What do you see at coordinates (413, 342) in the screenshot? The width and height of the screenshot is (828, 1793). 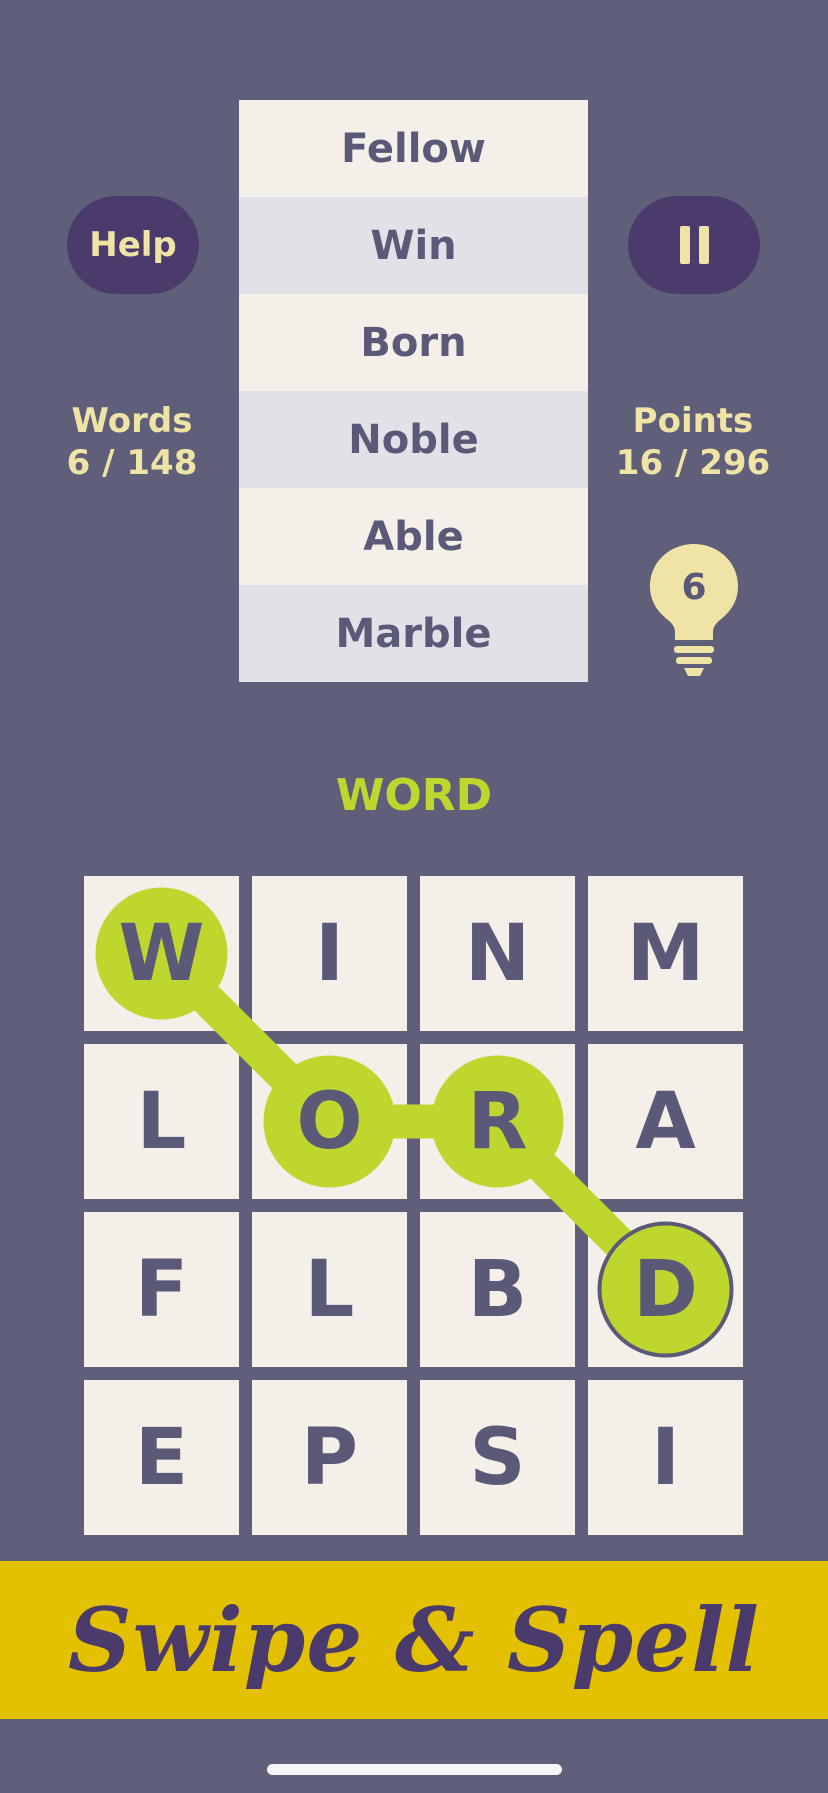 I see `found-word: Born` at bounding box center [413, 342].